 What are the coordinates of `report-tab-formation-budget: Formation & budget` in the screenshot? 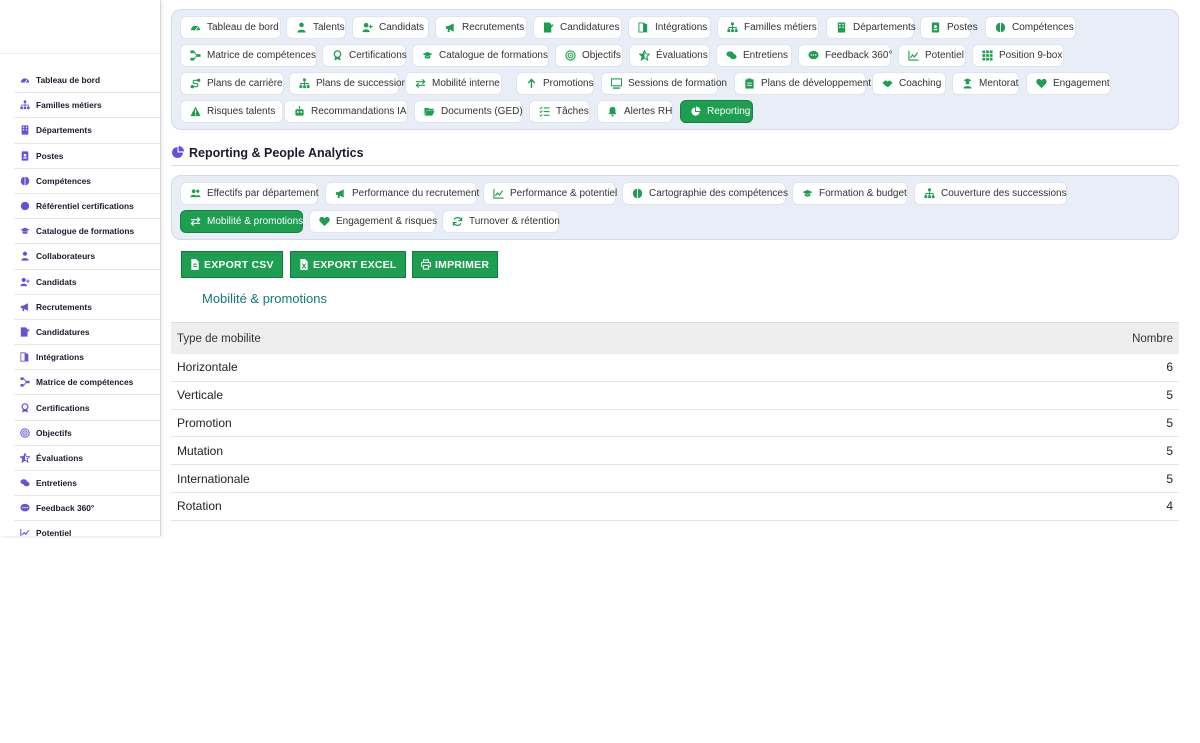 It's located at (850, 193).